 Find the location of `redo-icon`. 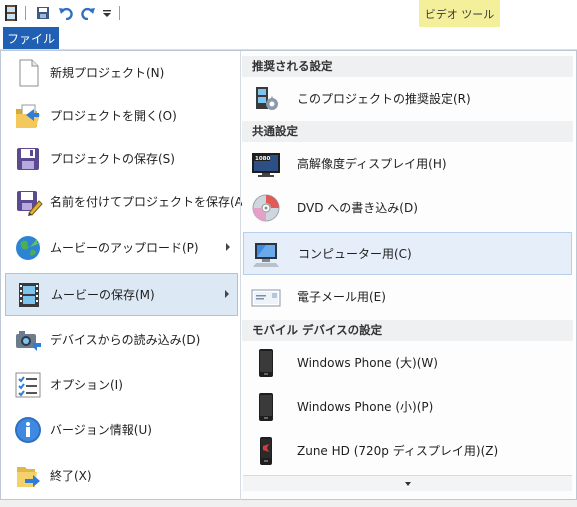

redo-icon is located at coordinates (88, 13).